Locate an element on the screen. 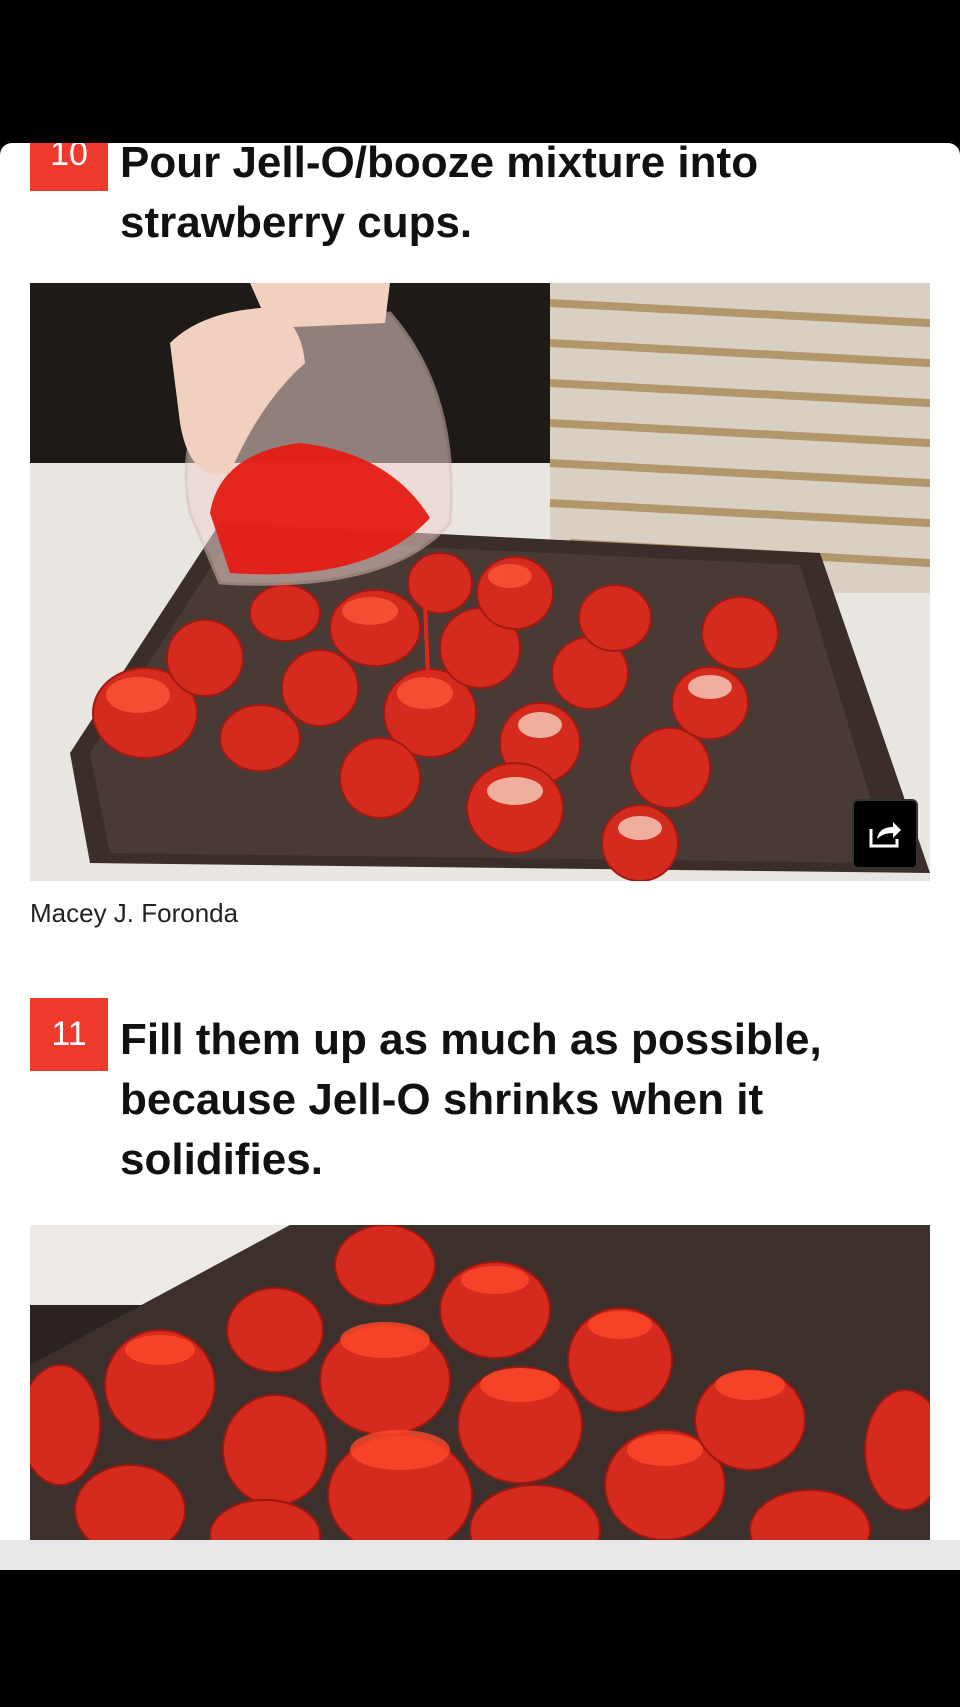 This screenshot has width=960, height=1707. browser-bottom-strip is located at coordinates (480, 1555).